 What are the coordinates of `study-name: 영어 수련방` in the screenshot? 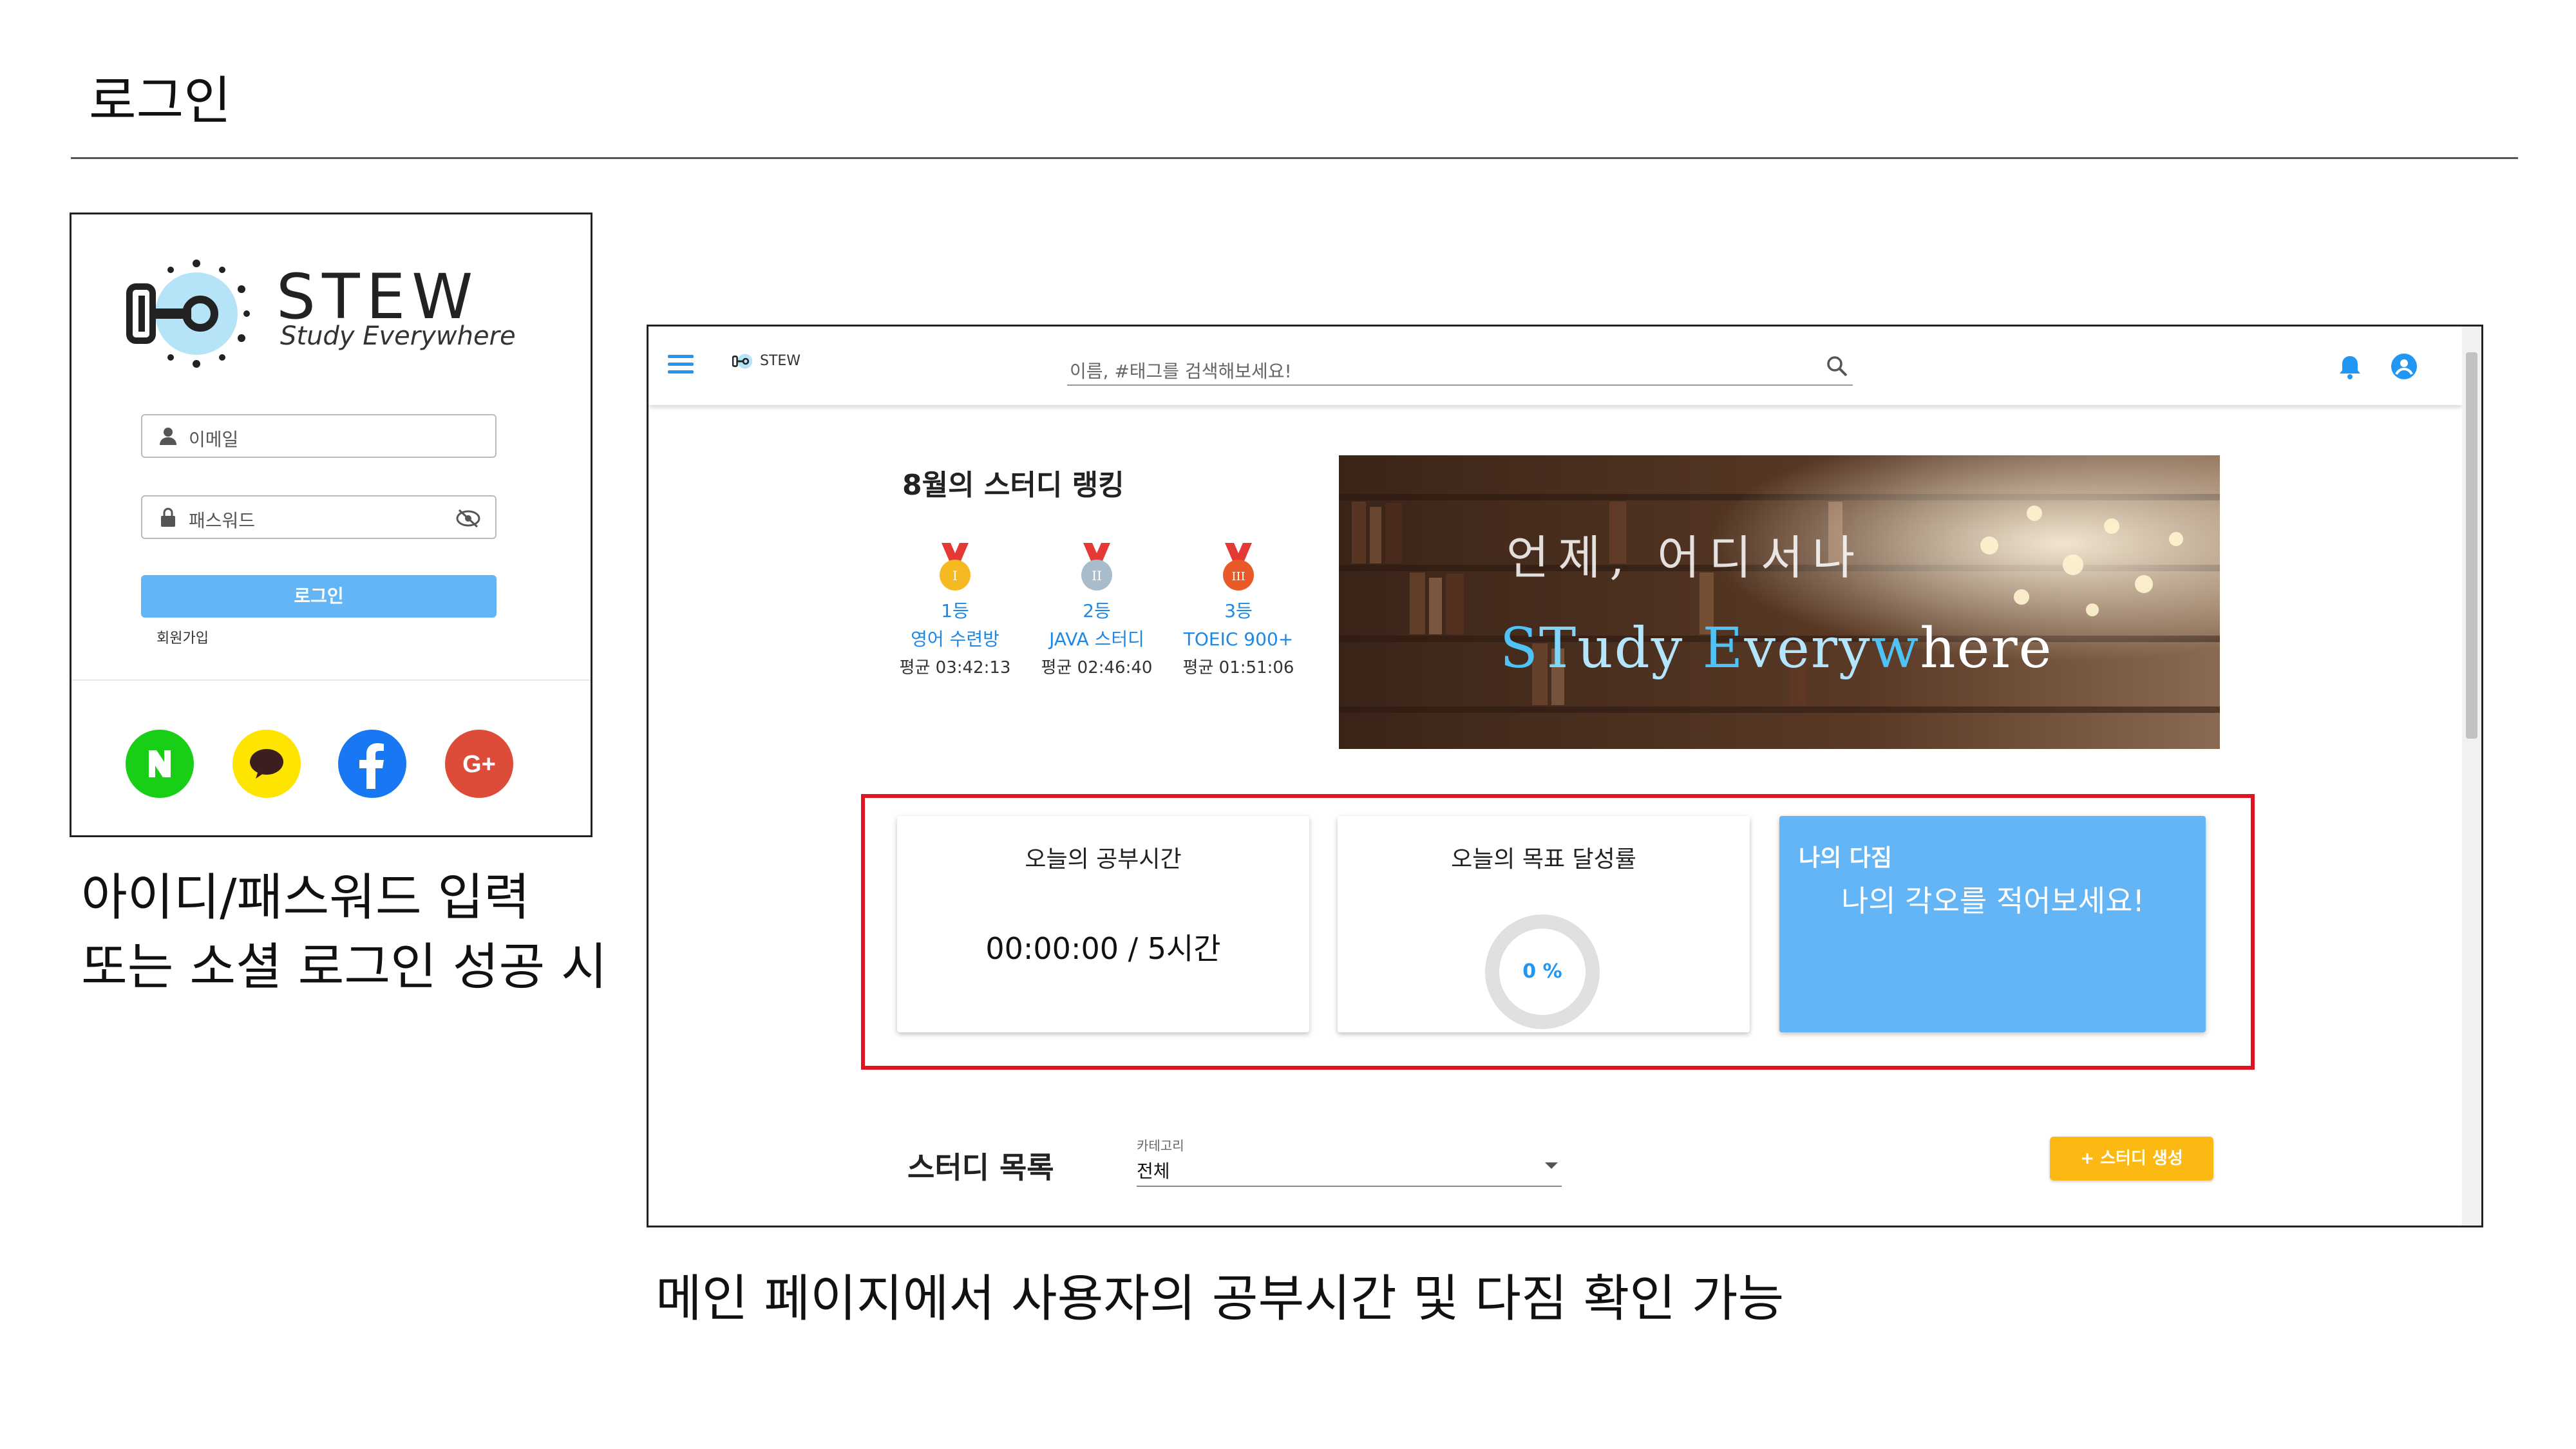 It's located at (955, 639).